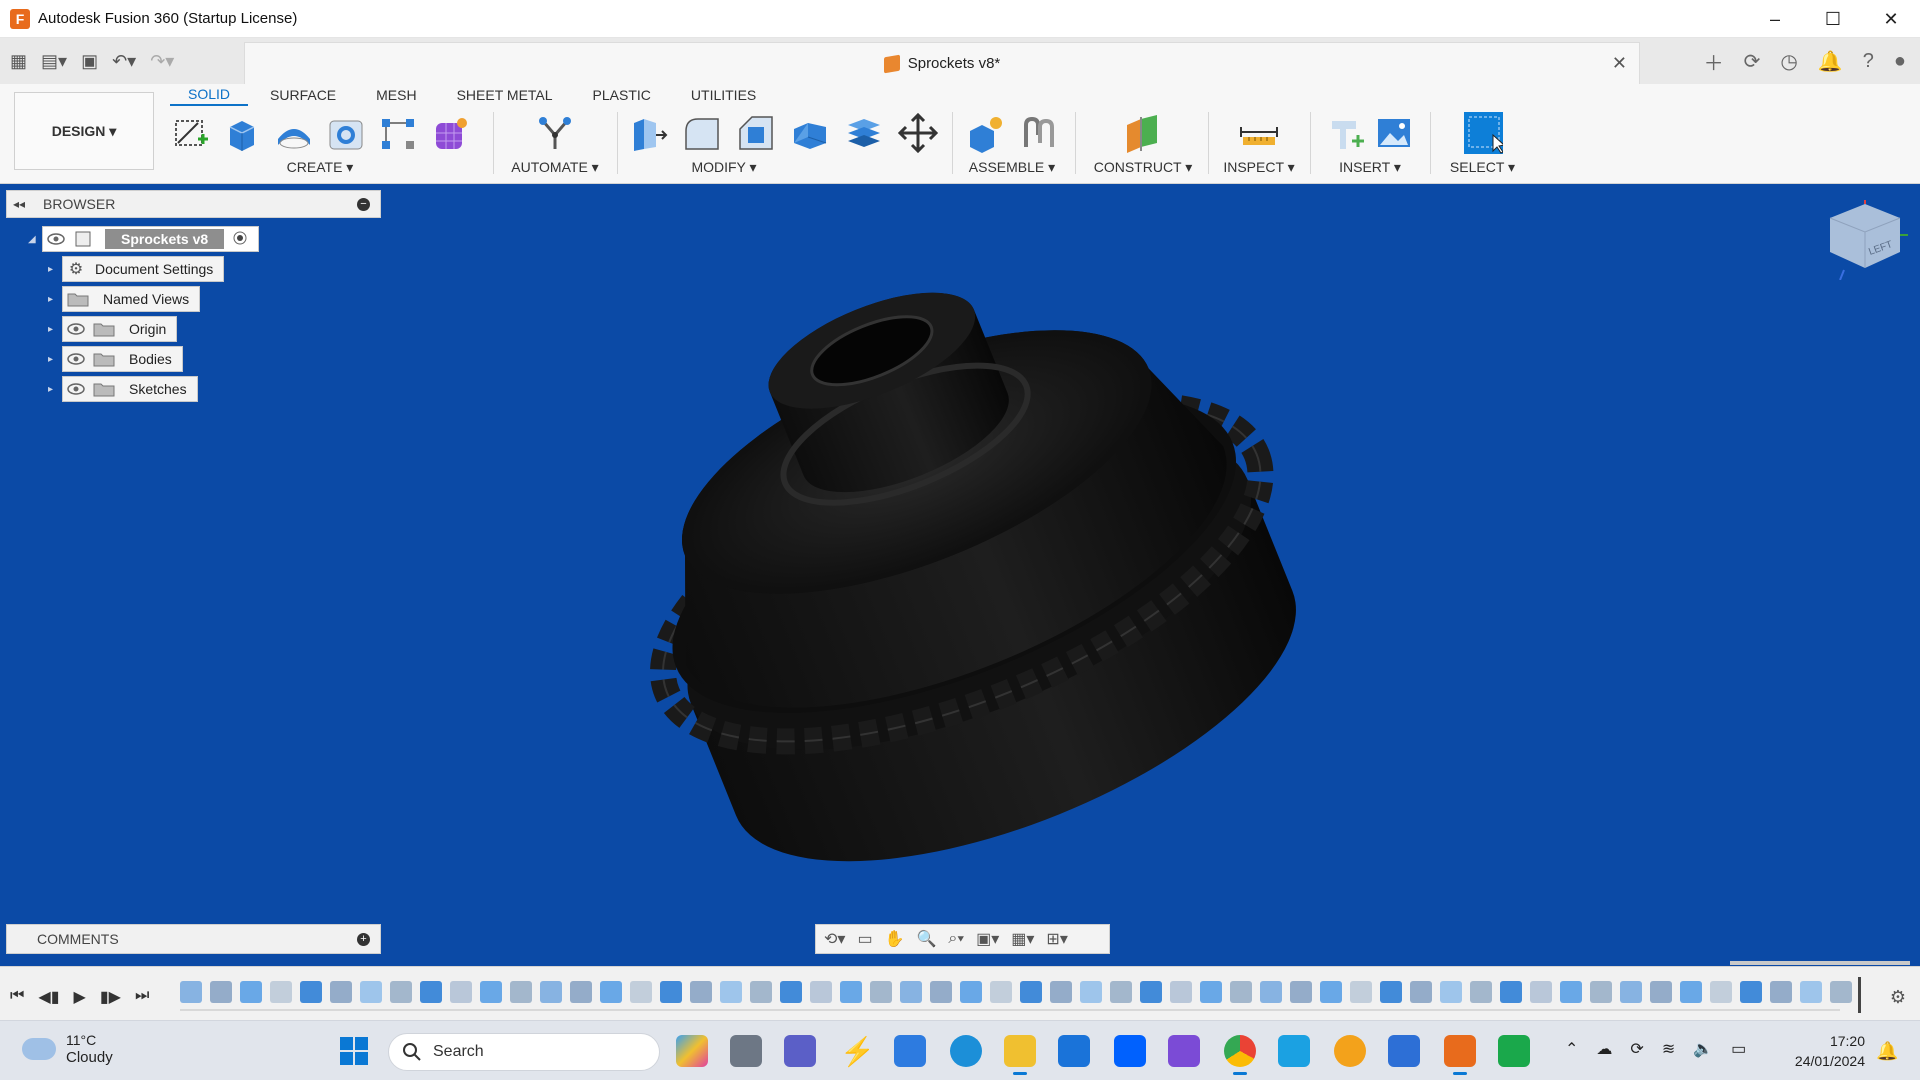 Image resolution: width=1920 pixels, height=1080 pixels. I want to click on collapse-panel-icon: ◂◂, so click(24, 204).